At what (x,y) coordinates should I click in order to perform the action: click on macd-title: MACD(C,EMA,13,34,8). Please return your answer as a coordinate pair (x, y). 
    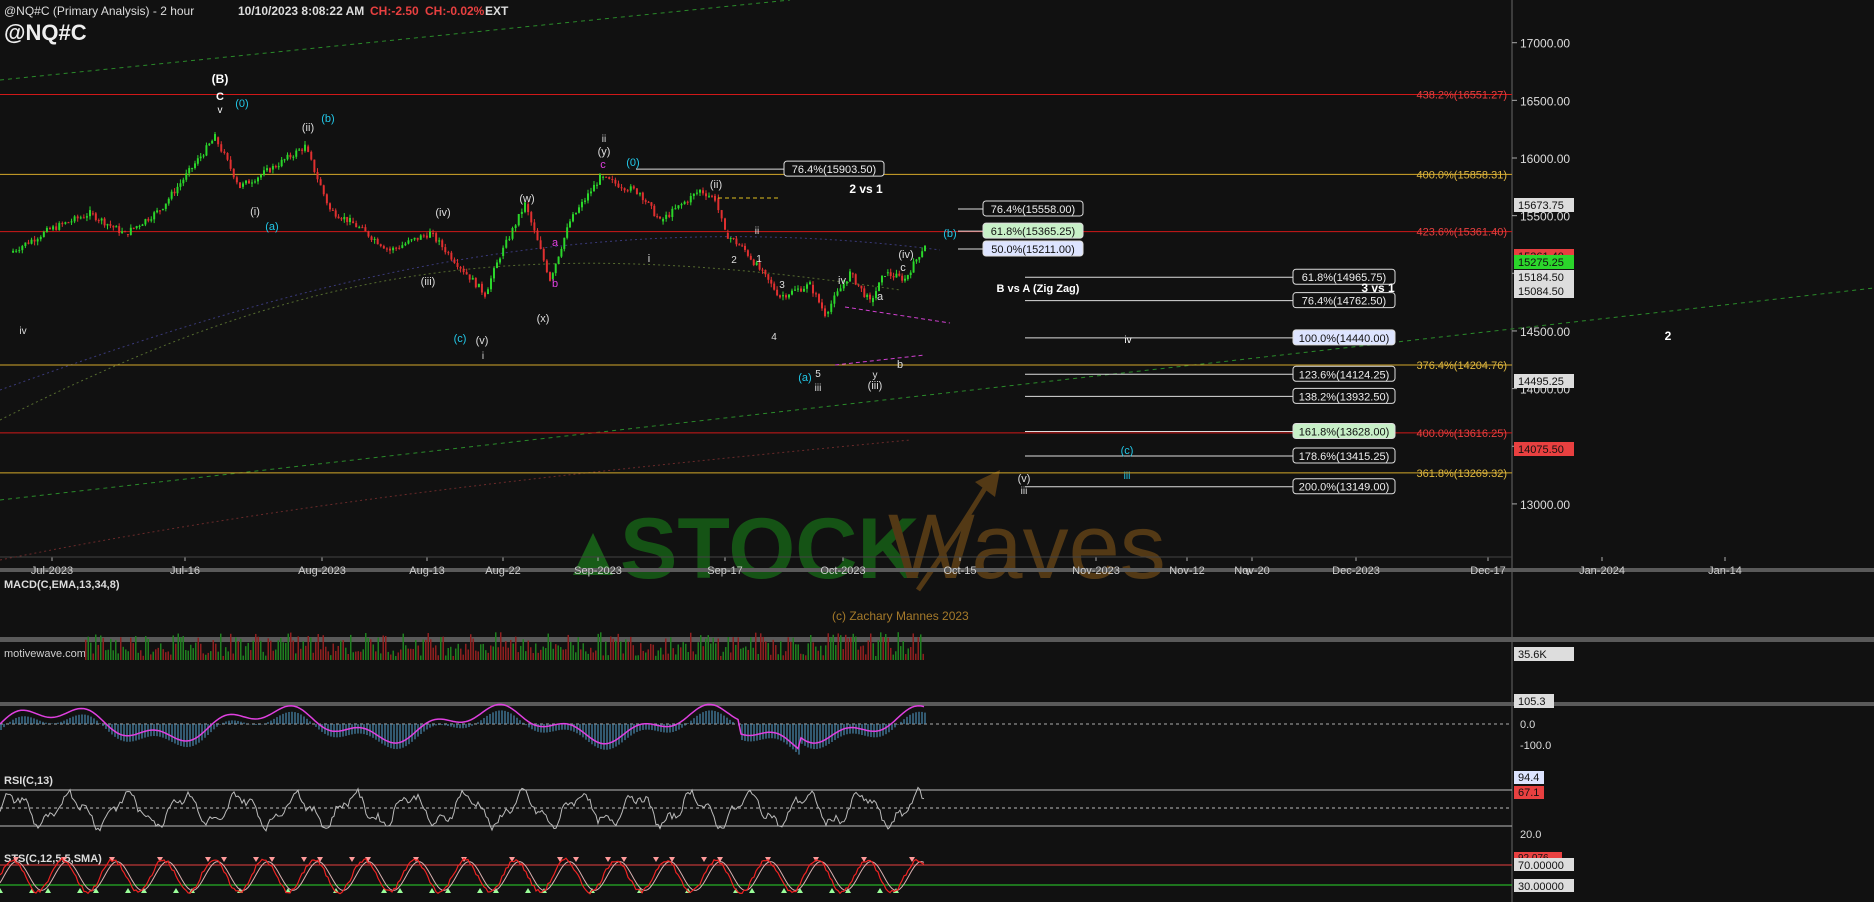
    Looking at the image, I should click on (62, 585).